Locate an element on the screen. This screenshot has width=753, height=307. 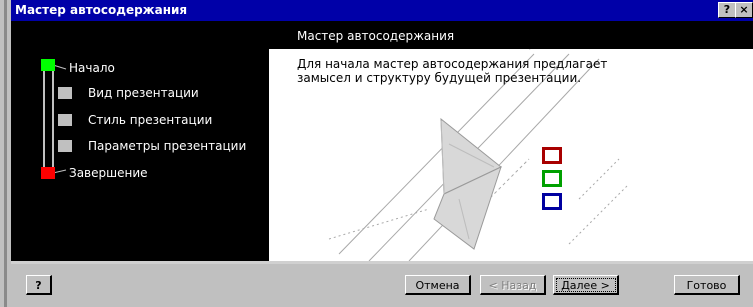
help-icon: ? is located at coordinates (38, 285).